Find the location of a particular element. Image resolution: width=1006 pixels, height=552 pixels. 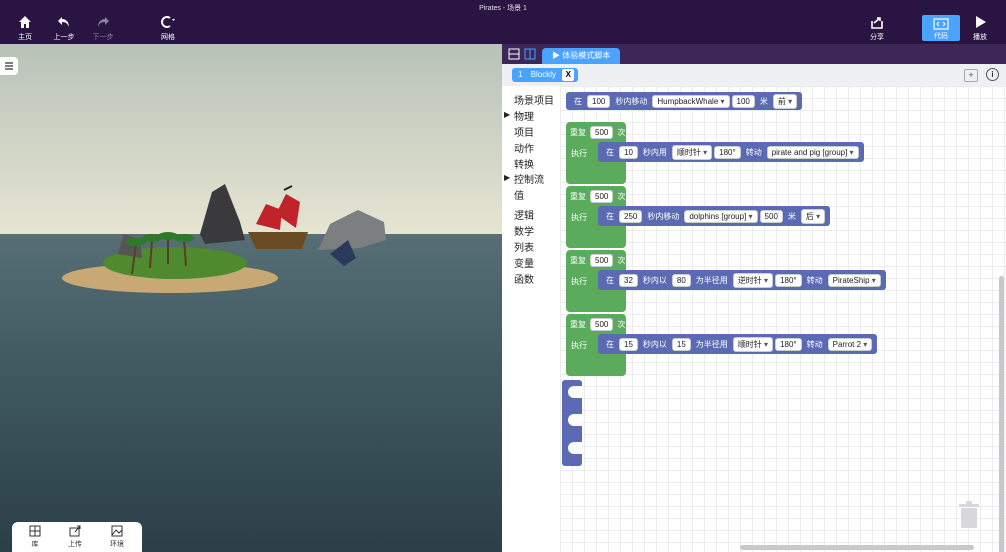

block-text: 秒内以 is located at coordinates (654, 280).